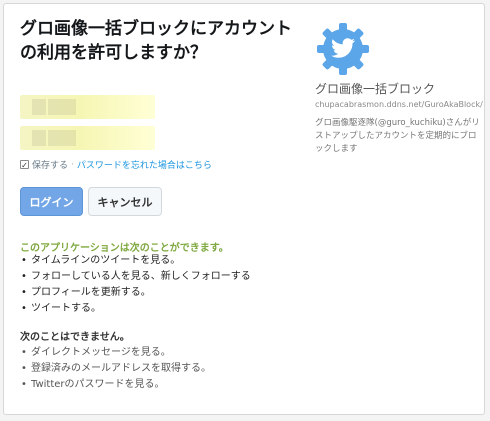 Image resolution: width=490 pixels, height=421 pixels. What do you see at coordinates (135, 309) in the screenshot?
I see `list-item: ツイートする。` at bounding box center [135, 309].